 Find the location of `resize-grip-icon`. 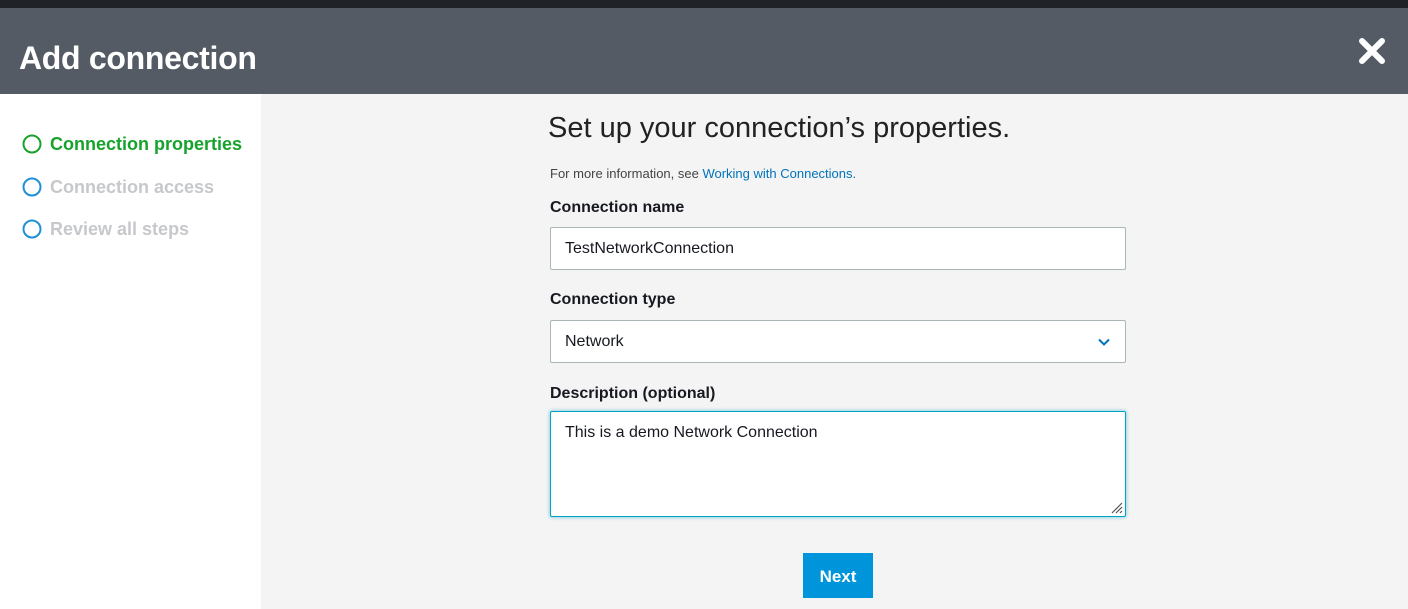

resize-grip-icon is located at coordinates (1116, 507).